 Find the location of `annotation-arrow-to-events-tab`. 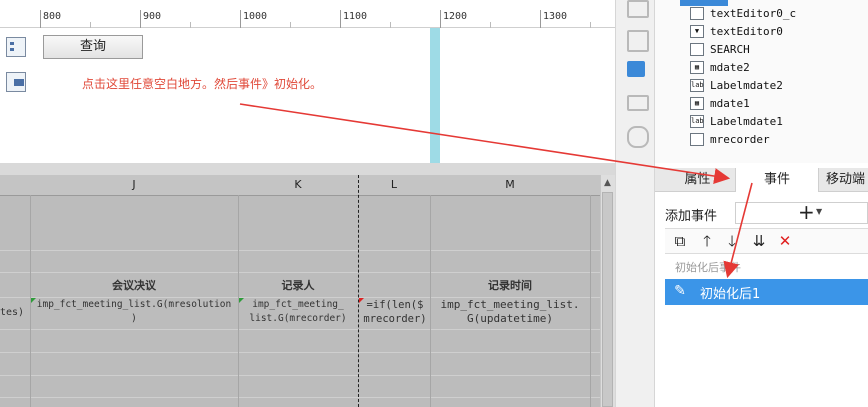

annotation-arrow-to-events-tab is located at coordinates (485, 143).